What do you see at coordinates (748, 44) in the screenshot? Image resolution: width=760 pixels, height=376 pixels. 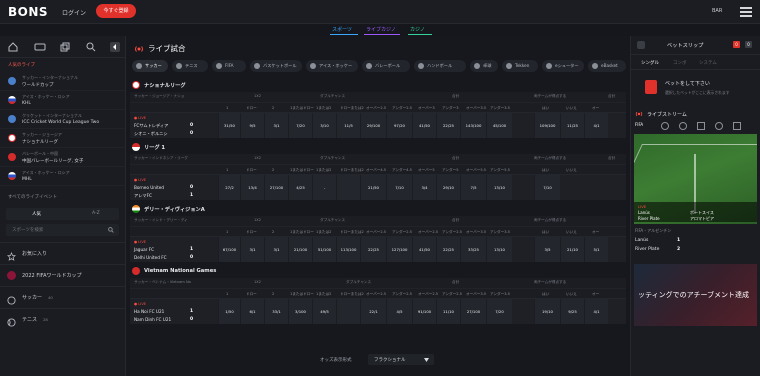 I see `betslip-settings-badge: 0` at bounding box center [748, 44].